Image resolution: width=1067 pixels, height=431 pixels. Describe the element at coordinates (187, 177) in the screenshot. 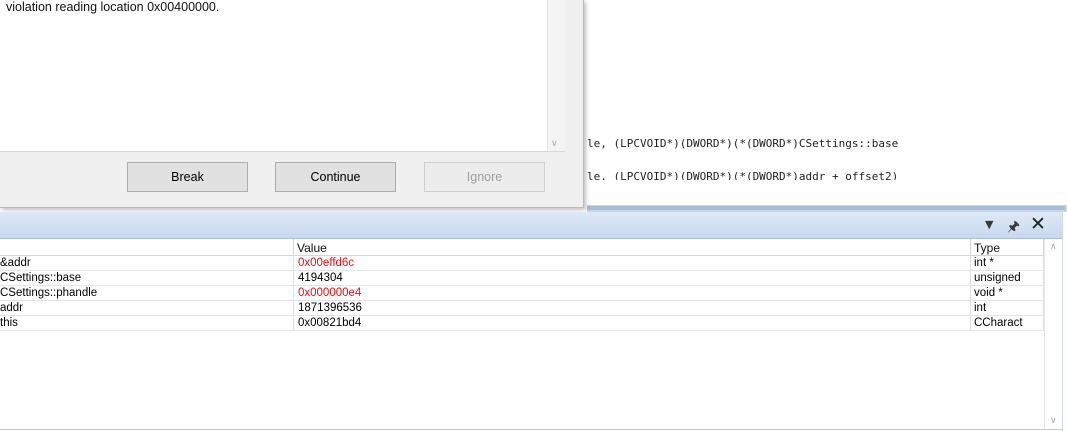

I see `break-button: Break` at that location.